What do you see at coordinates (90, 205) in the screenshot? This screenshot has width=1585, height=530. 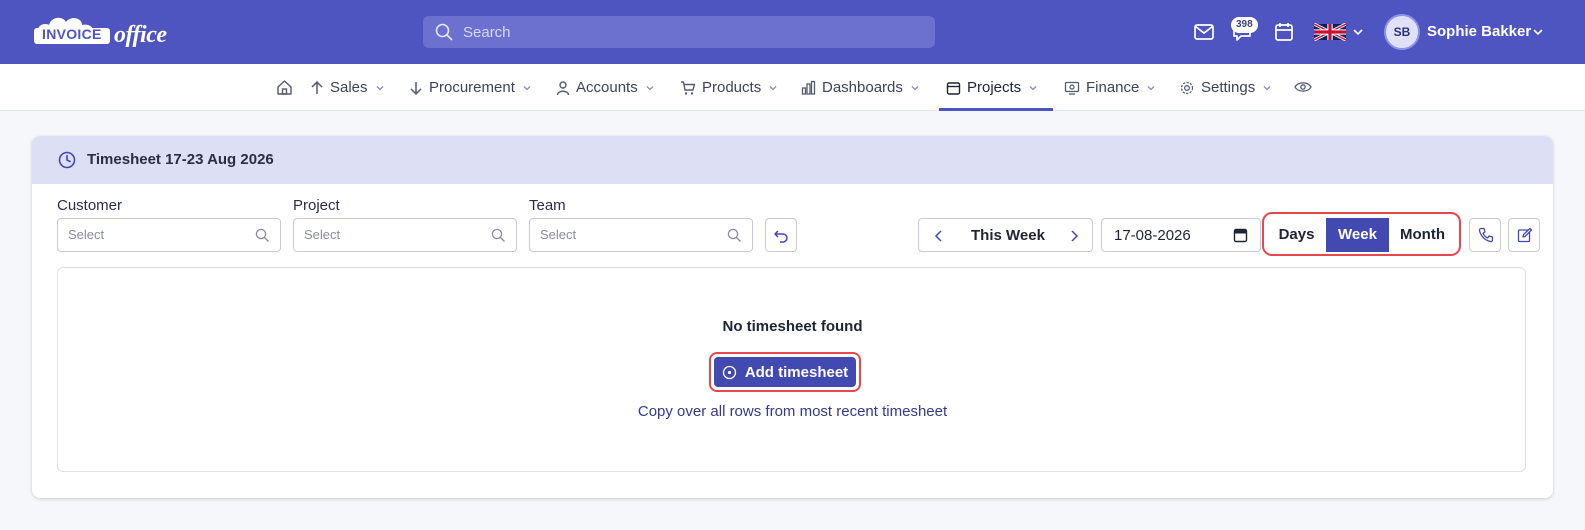 I see `customer-label: Customer` at bounding box center [90, 205].